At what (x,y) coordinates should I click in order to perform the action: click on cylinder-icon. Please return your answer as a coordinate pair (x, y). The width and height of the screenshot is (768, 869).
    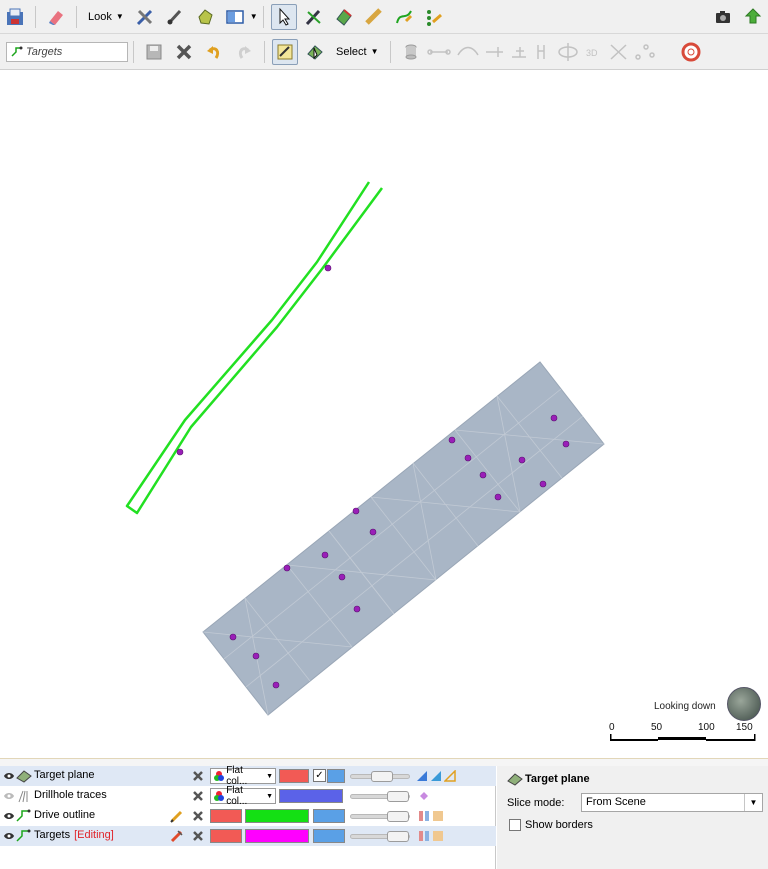
    Looking at the image, I should click on (411, 52).